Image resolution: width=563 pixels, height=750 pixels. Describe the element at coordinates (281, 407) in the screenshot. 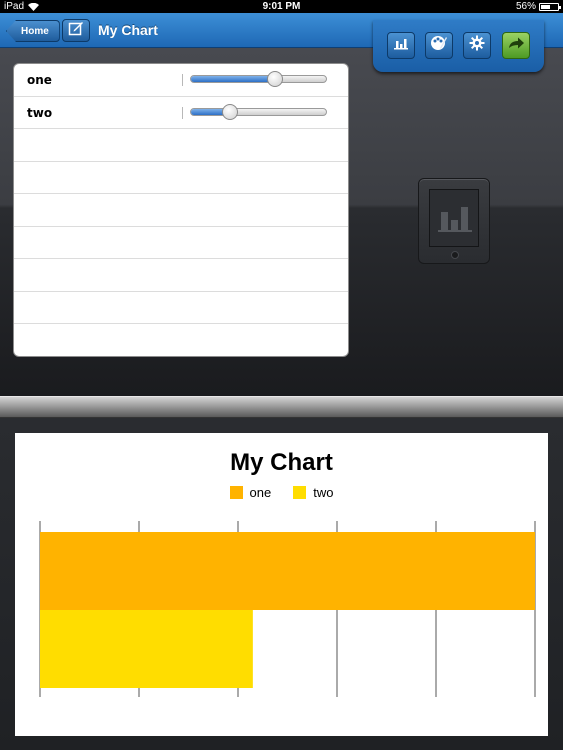

I see `split-divider` at that location.